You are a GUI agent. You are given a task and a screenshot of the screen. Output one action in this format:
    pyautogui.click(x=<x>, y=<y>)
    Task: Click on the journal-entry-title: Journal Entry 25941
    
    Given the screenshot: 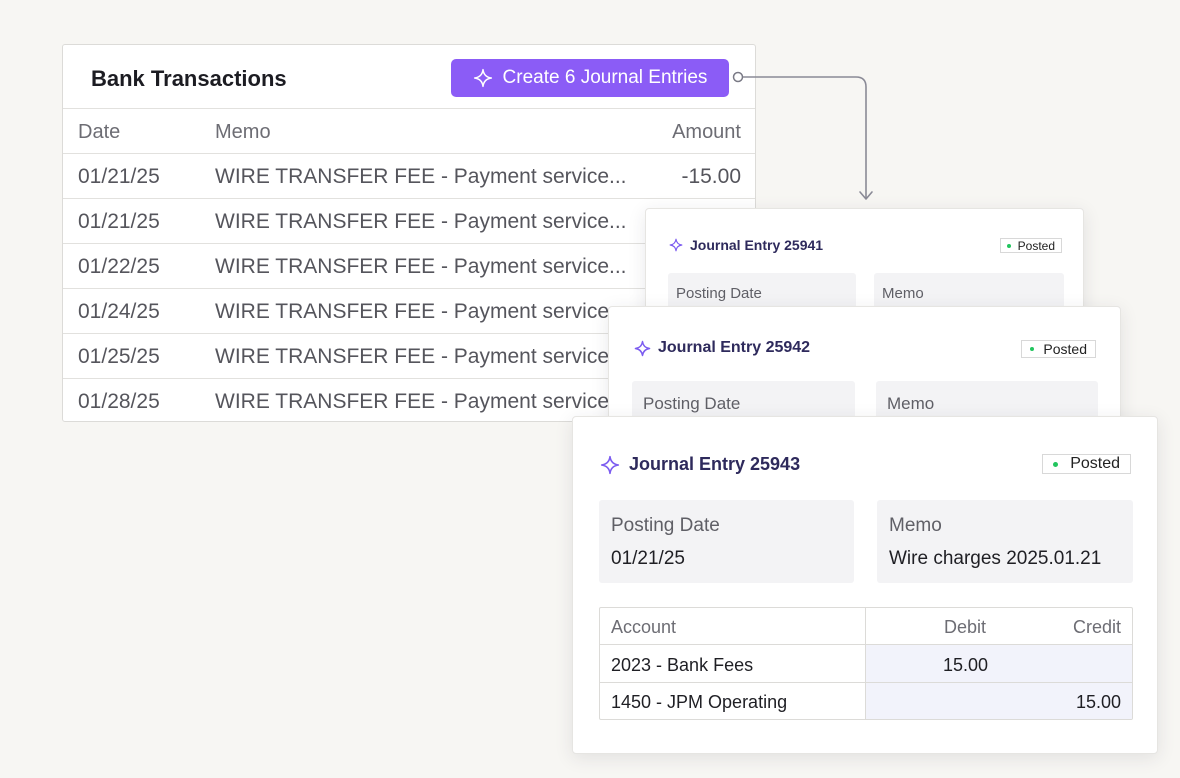 What is the action you would take?
    pyautogui.click(x=746, y=245)
    